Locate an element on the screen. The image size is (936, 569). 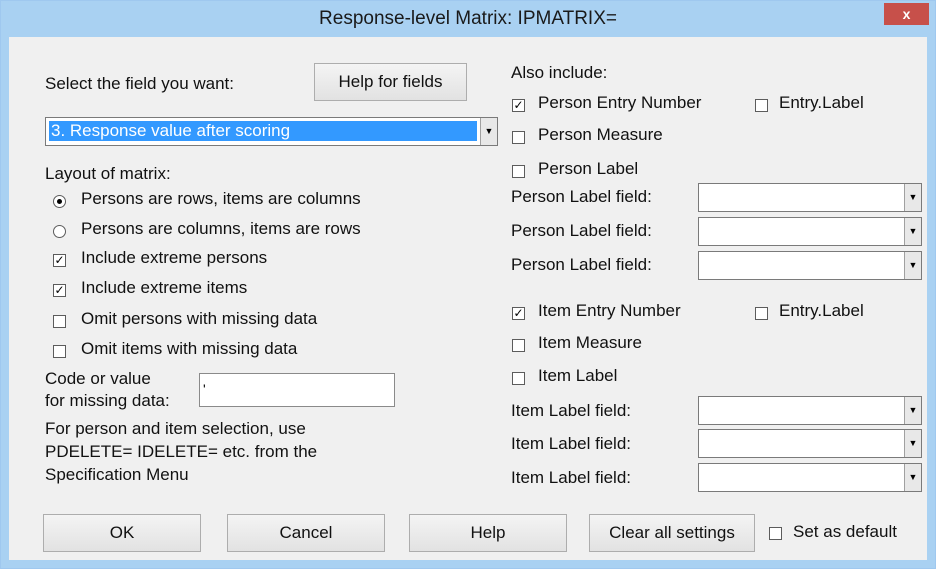
cancel-button: Cancel is located at coordinates (306, 533).